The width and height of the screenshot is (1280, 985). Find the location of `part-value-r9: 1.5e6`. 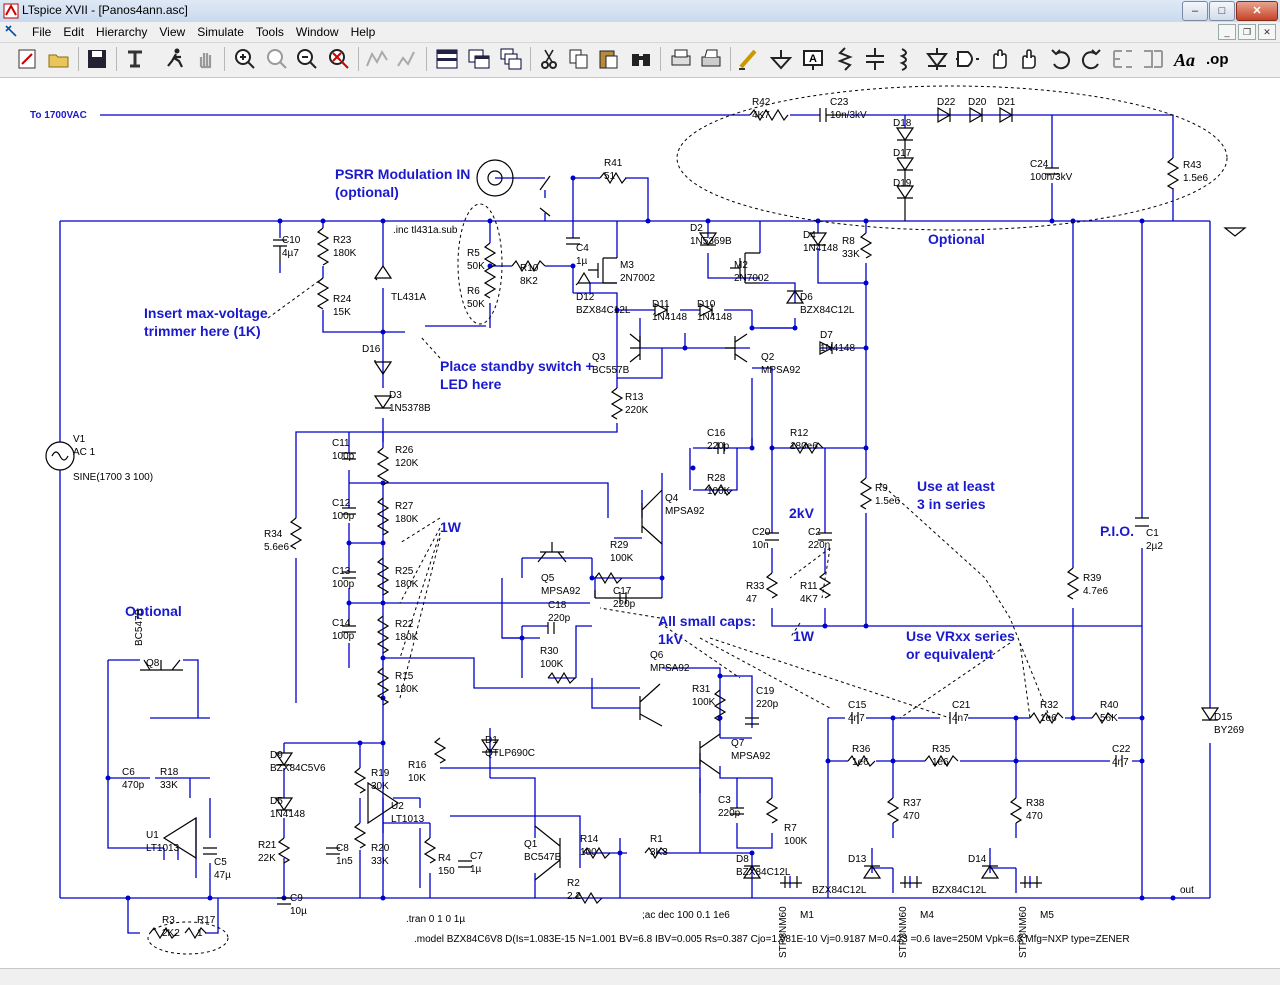

part-value-r9: 1.5e6 is located at coordinates (887, 501).